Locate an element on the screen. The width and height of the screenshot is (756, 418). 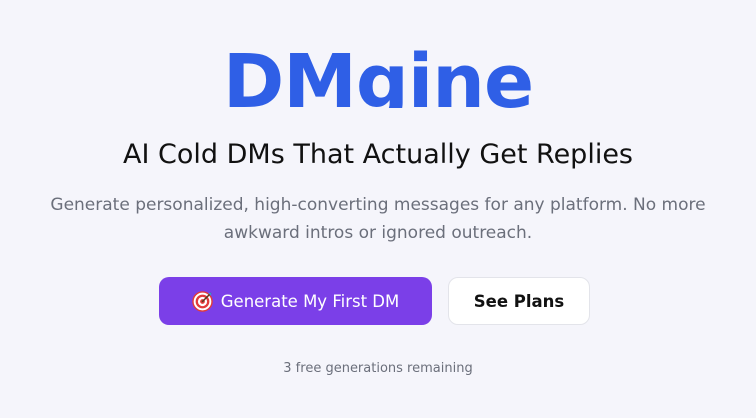
logo-text: DMgine is located at coordinates (378, 79).